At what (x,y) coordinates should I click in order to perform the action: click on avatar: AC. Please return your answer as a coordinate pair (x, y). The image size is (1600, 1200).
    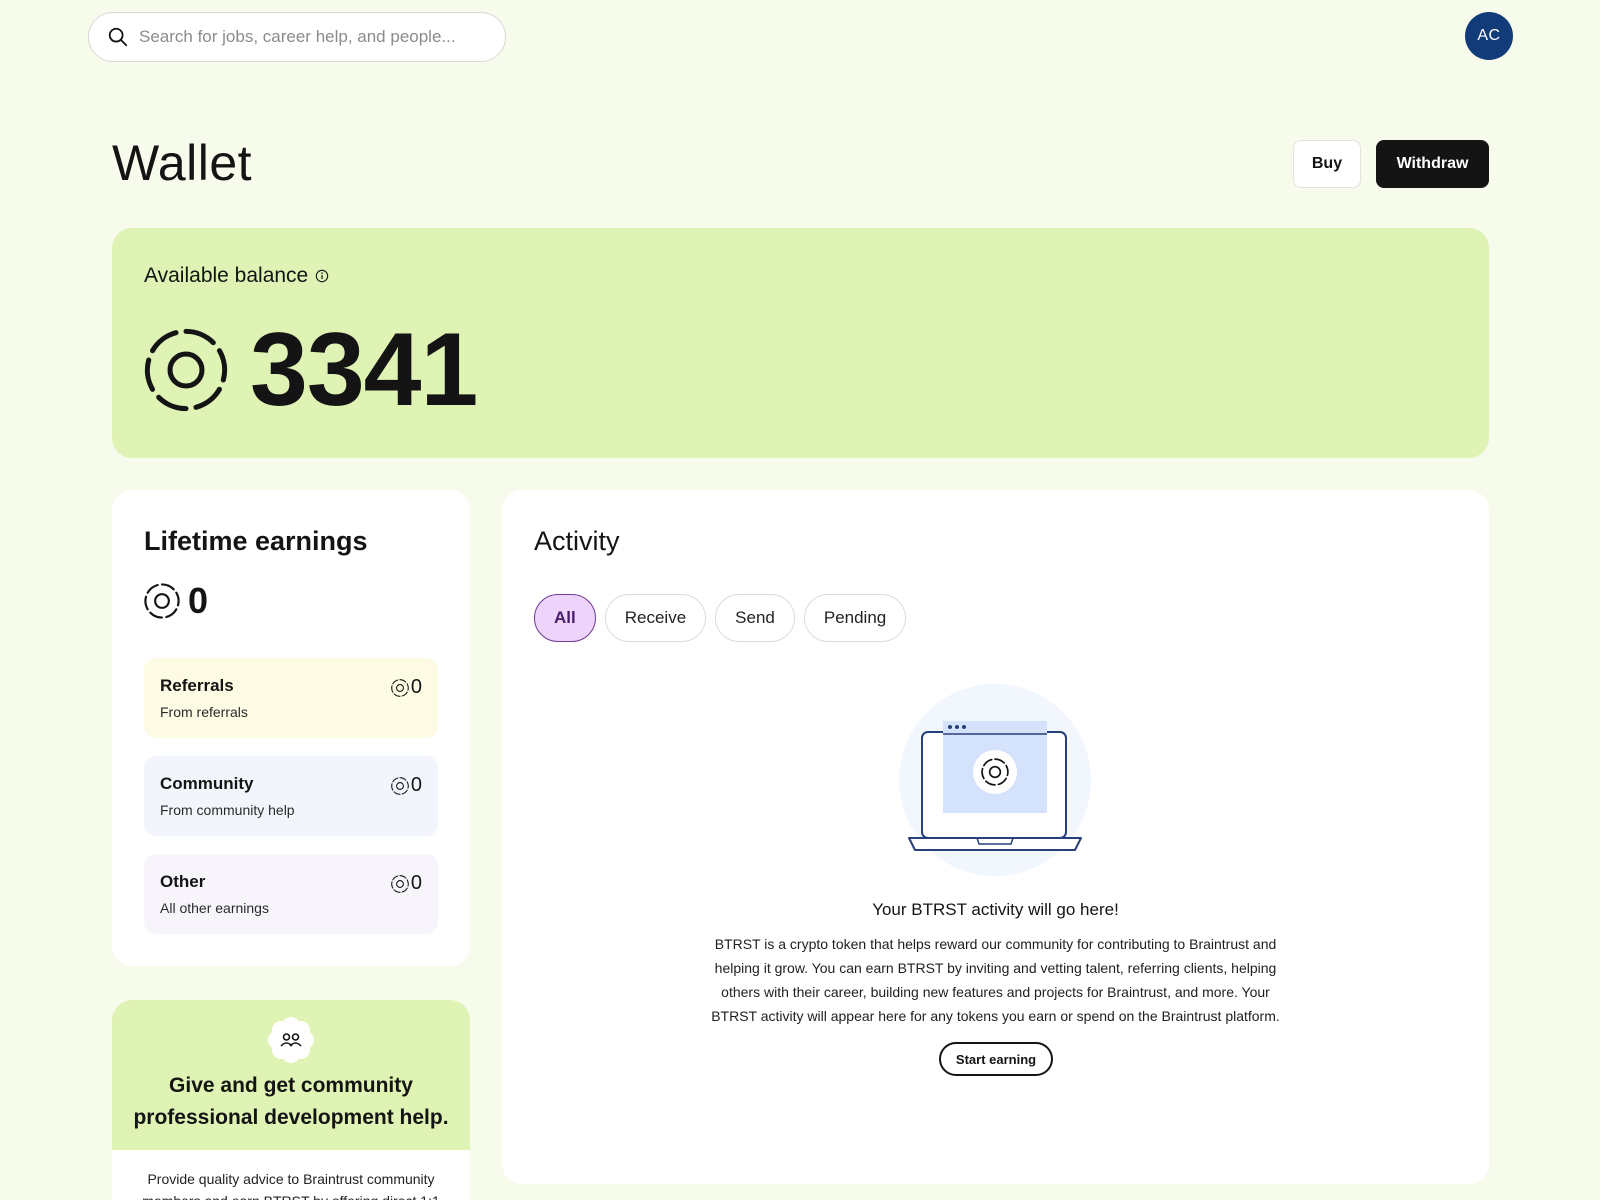
    Looking at the image, I should click on (1489, 36).